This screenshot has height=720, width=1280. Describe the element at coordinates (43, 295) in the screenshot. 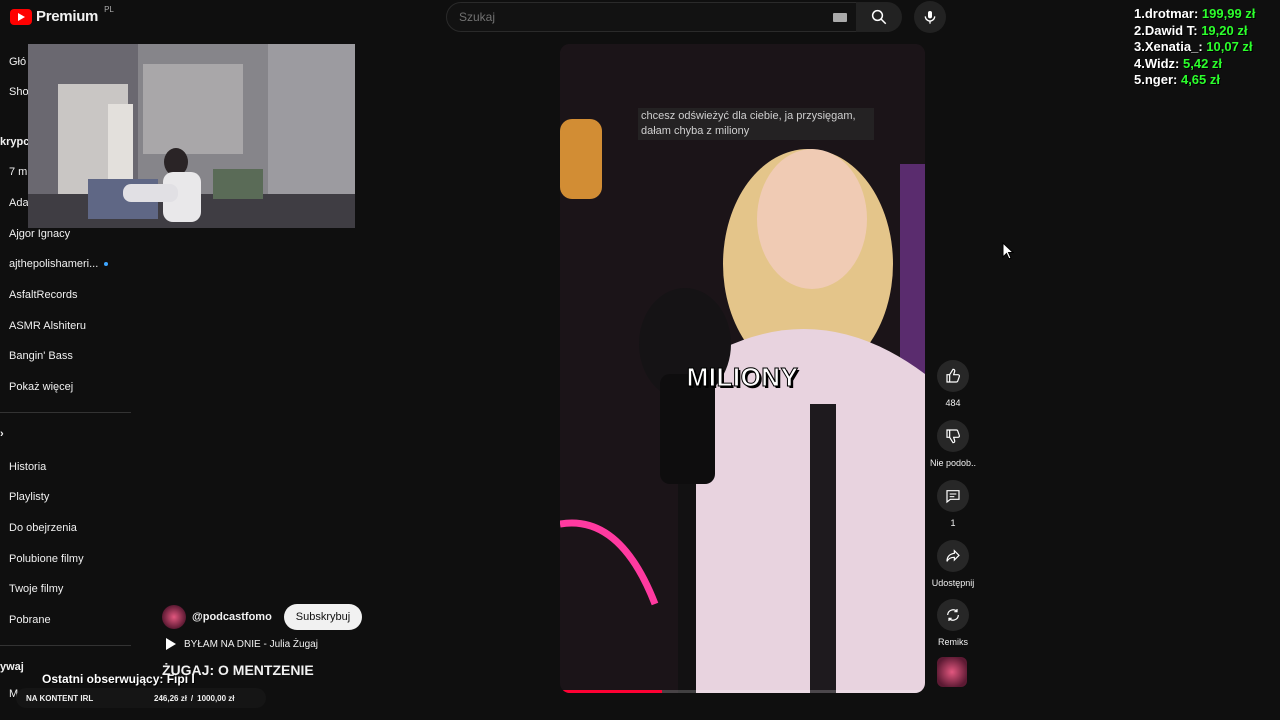

I see `sidebar-channel-item: AsfaltRecords` at that location.